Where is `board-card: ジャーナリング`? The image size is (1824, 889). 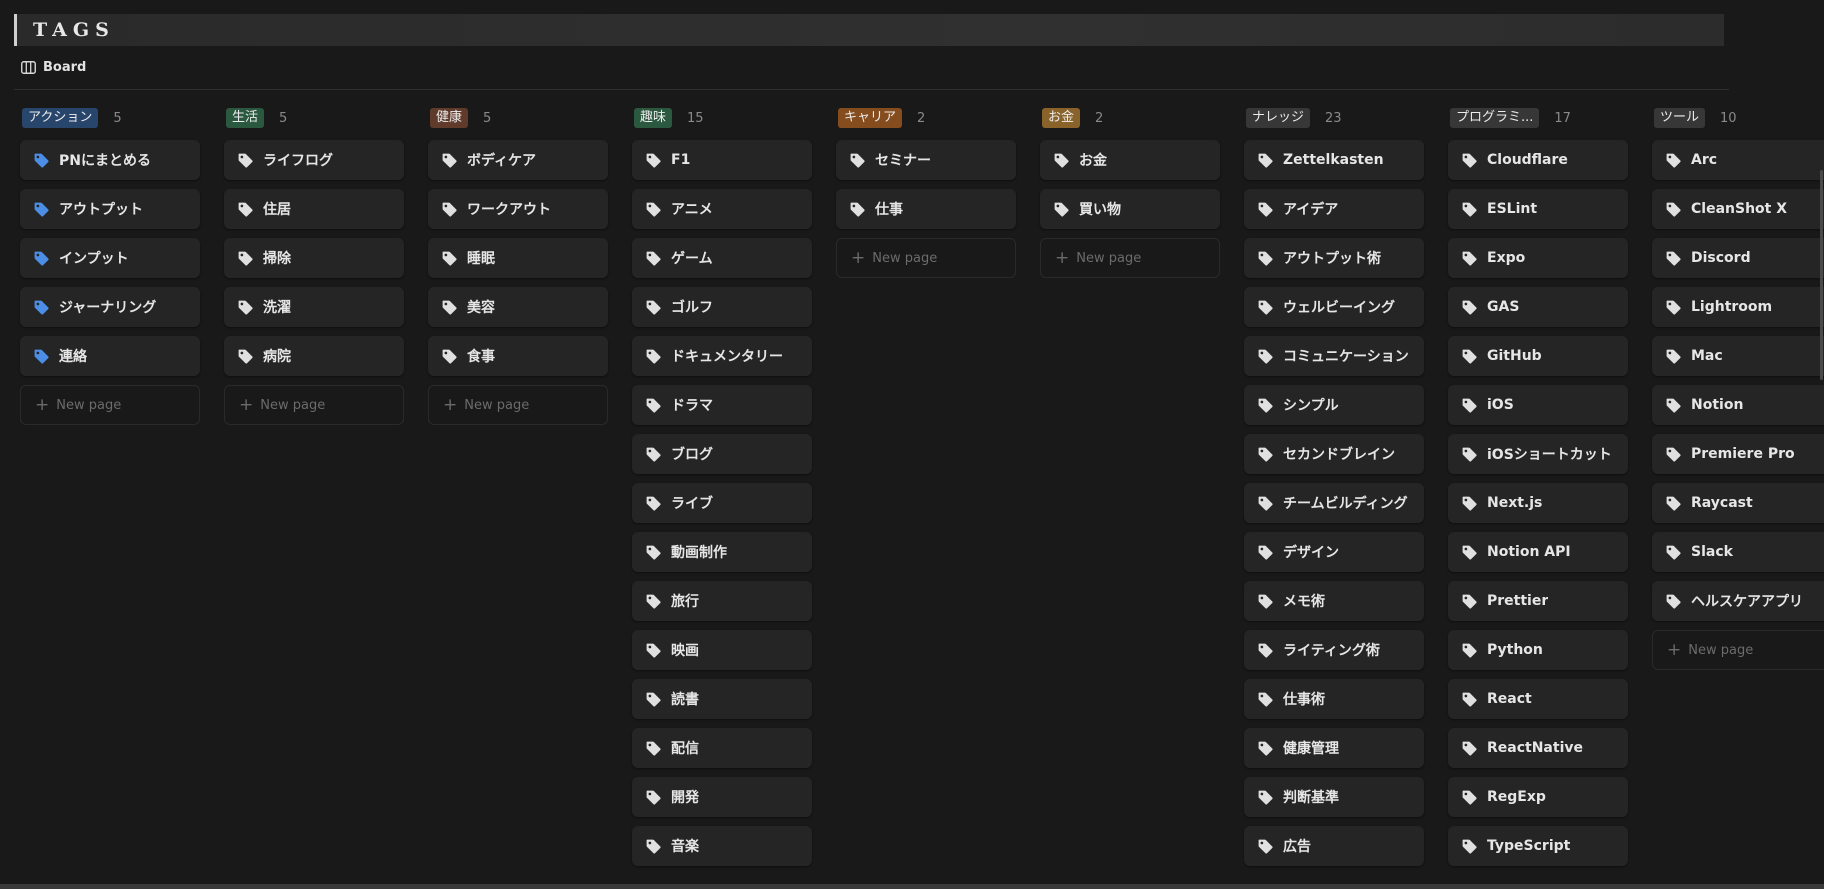
board-card: ジャーナリング is located at coordinates (110, 307).